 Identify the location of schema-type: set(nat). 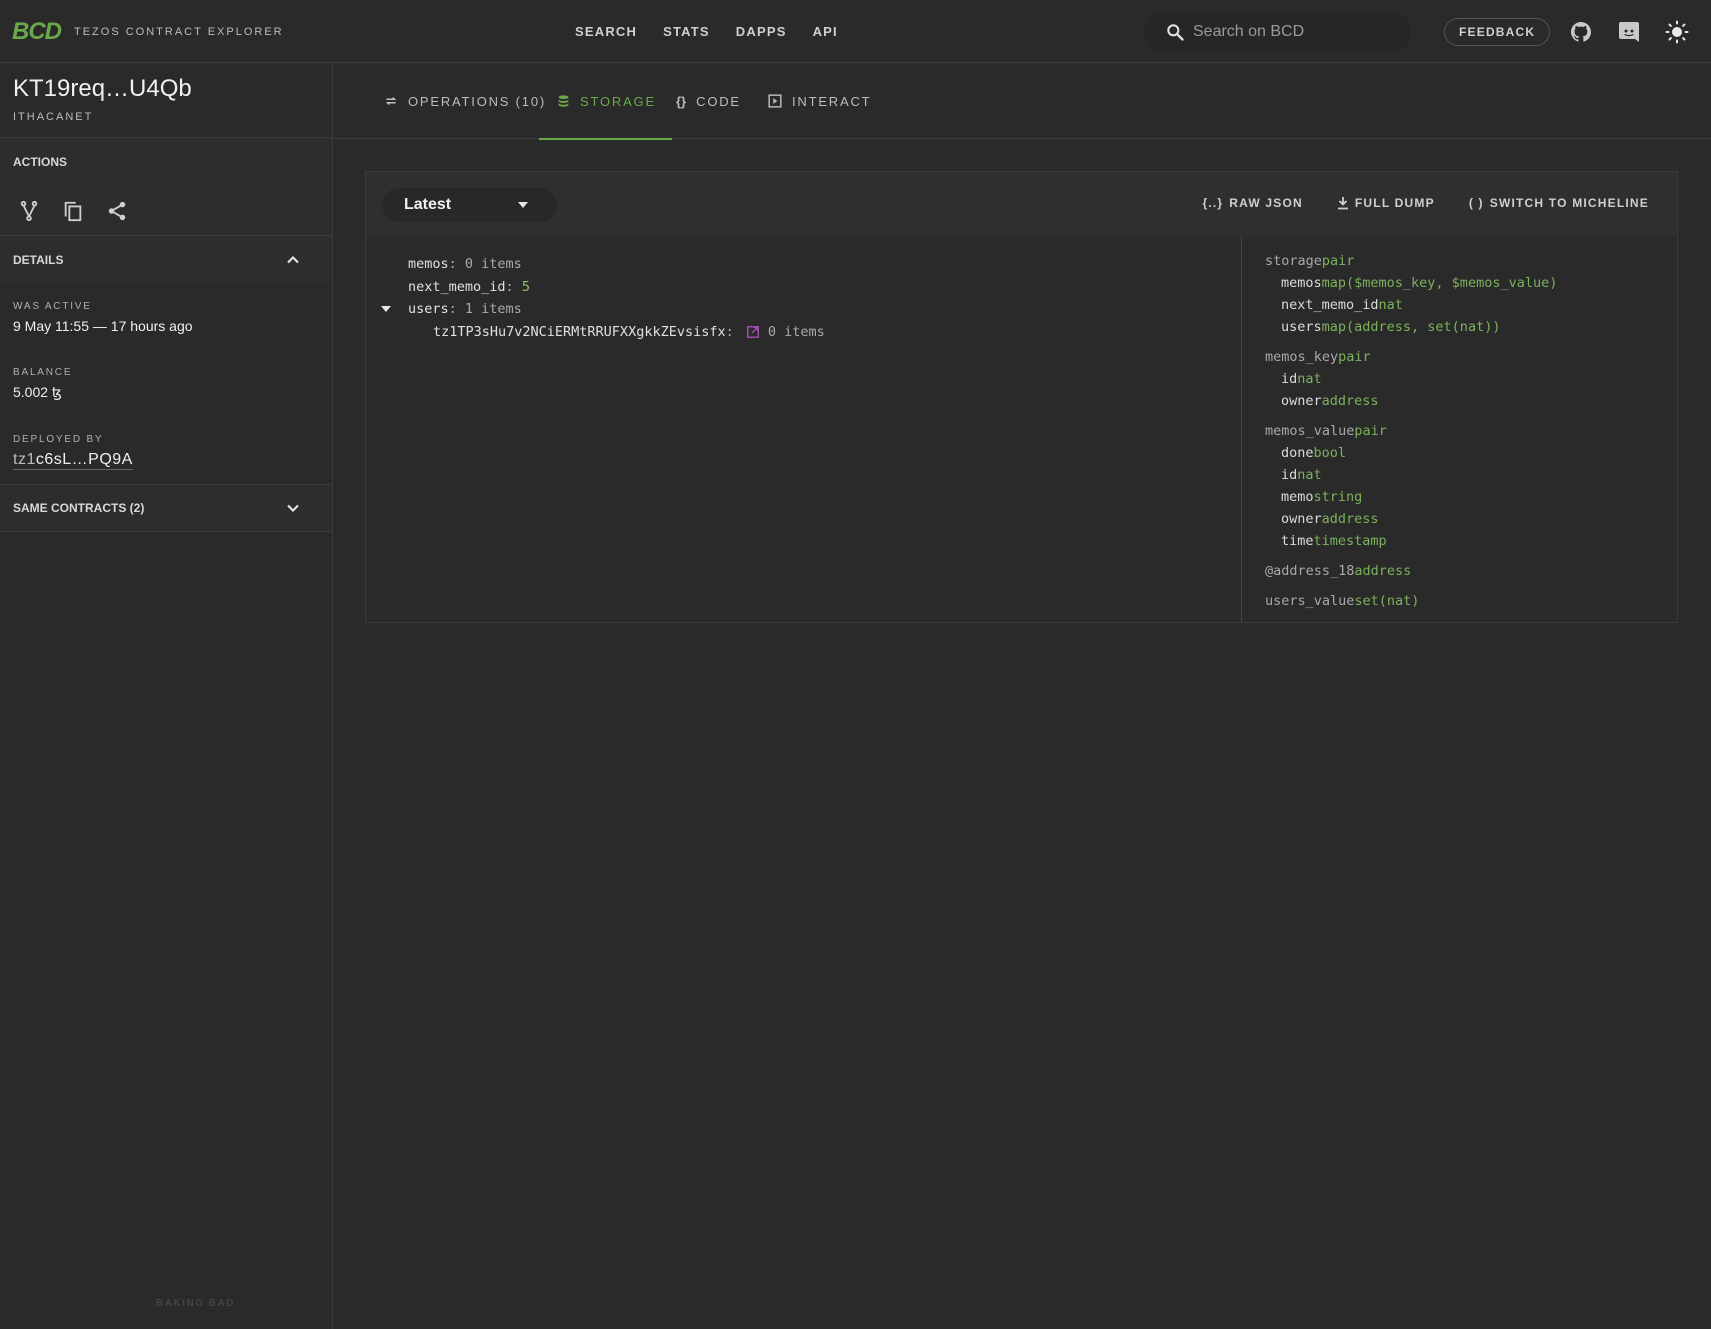
(1387, 601).